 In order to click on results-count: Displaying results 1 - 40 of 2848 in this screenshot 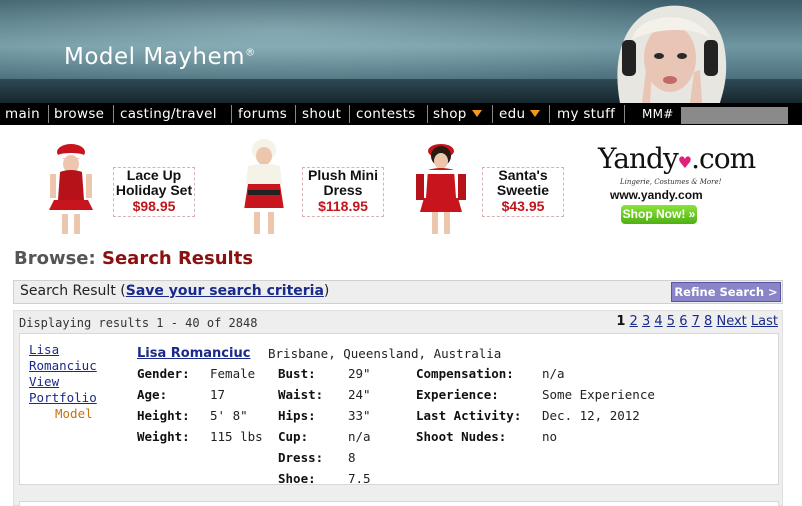, I will do `click(138, 323)`.